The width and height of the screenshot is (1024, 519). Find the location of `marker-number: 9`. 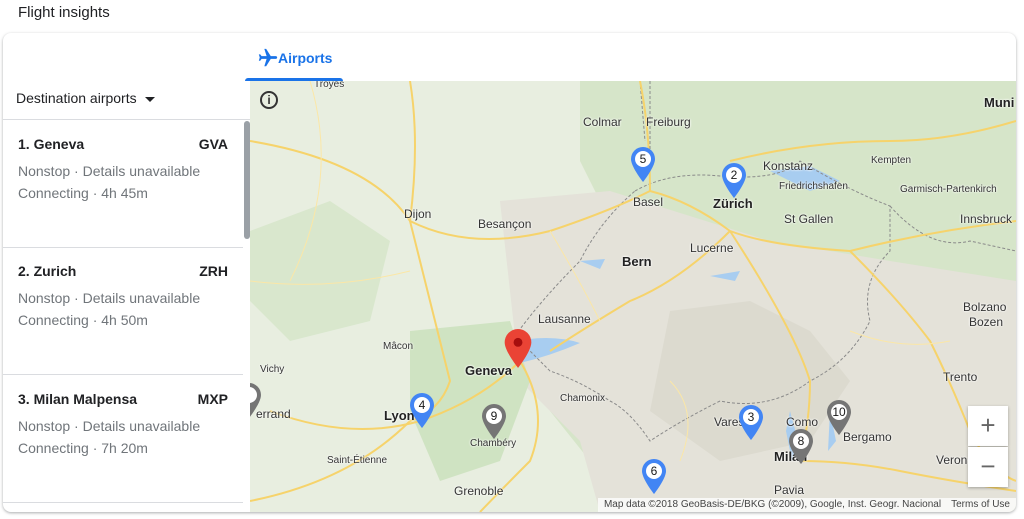

marker-number: 9 is located at coordinates (494, 416).